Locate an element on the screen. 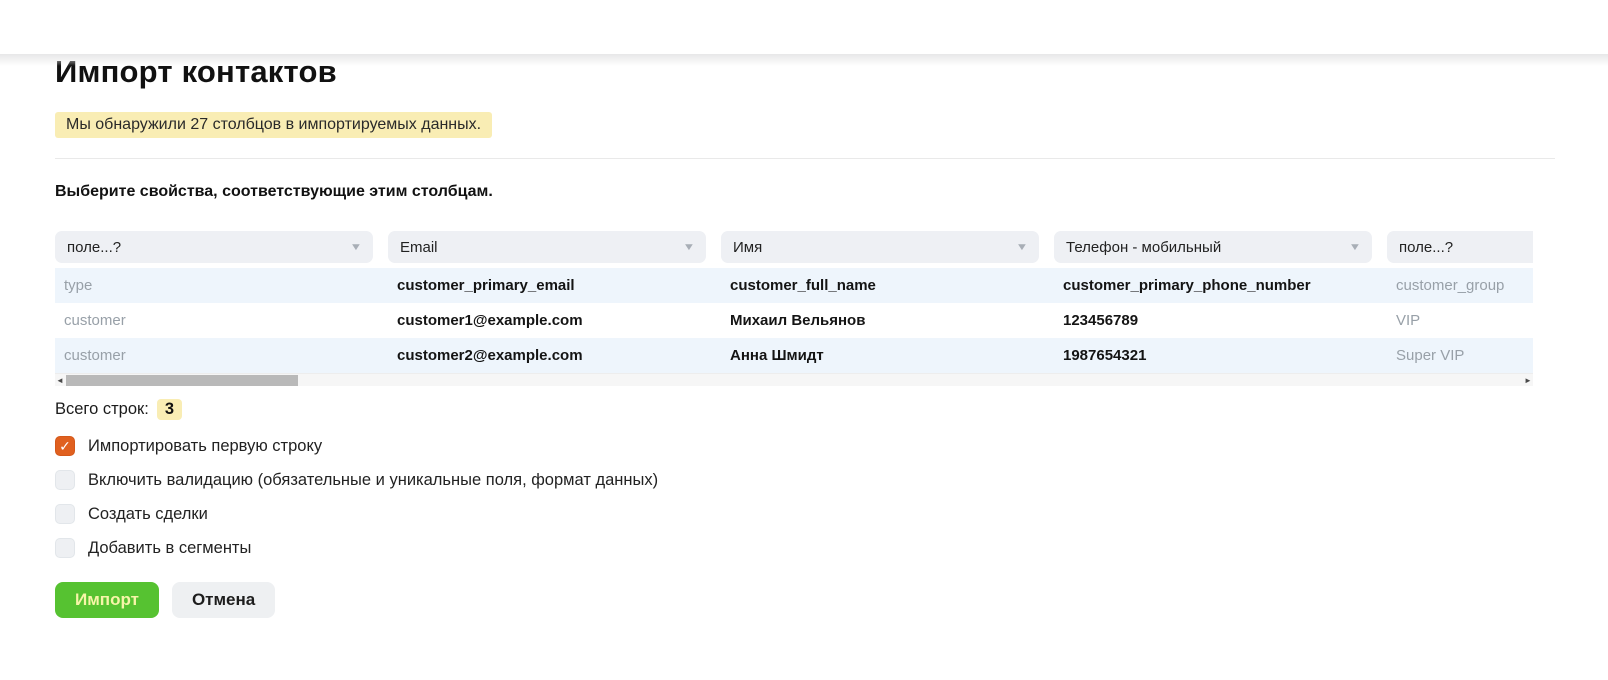 The width and height of the screenshot is (1608, 680). property-select-3: Имя ▼ is located at coordinates (880, 247).